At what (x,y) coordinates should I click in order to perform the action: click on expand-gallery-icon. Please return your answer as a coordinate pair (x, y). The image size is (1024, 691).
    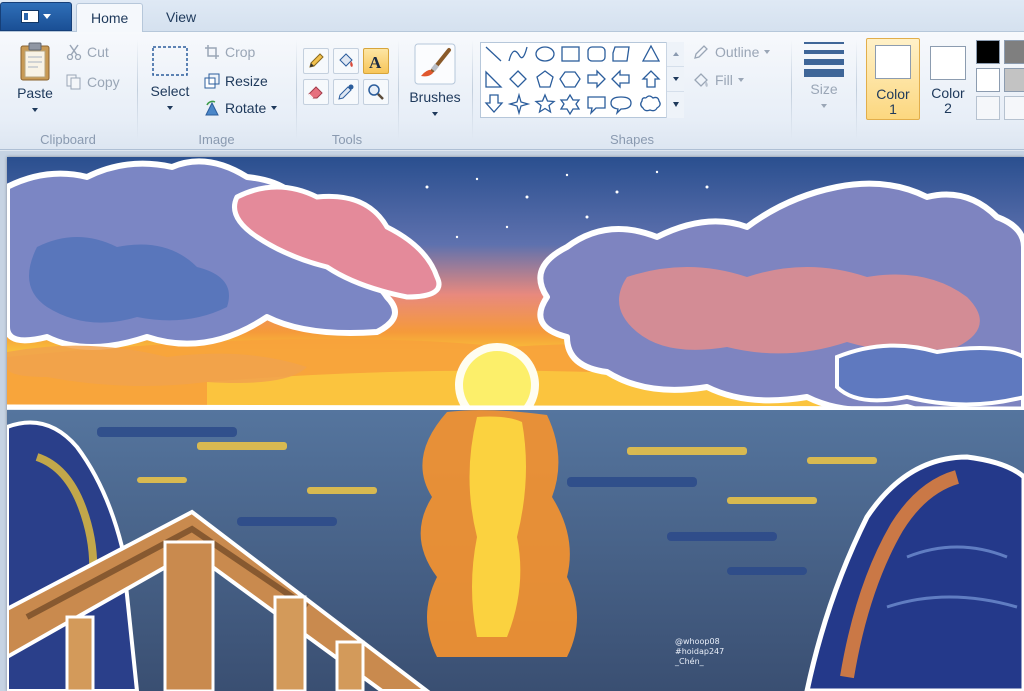
    Looking at the image, I should click on (675, 104).